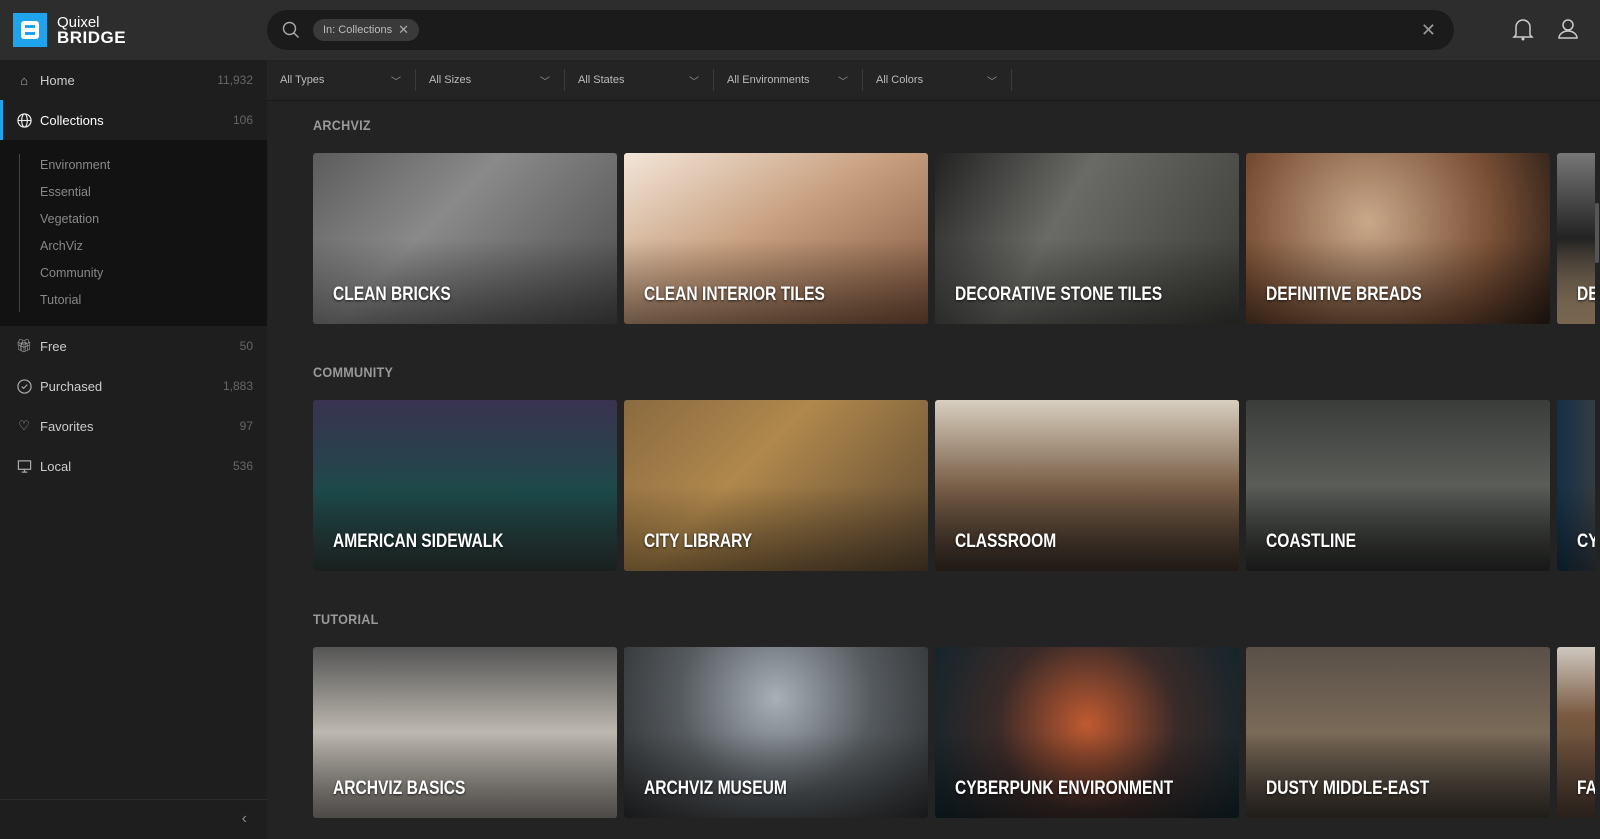 The height and width of the screenshot is (839, 1600). What do you see at coordinates (24, 386) in the screenshot?
I see `check-circle-icon` at bounding box center [24, 386].